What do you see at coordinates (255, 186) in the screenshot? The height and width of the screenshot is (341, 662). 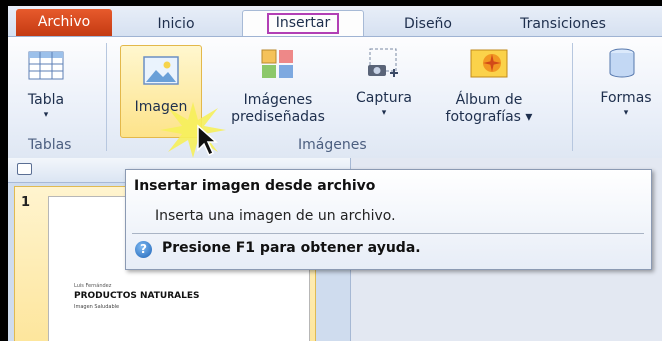 I see `tooltip-title: Insertar imagen desde archivo` at bounding box center [255, 186].